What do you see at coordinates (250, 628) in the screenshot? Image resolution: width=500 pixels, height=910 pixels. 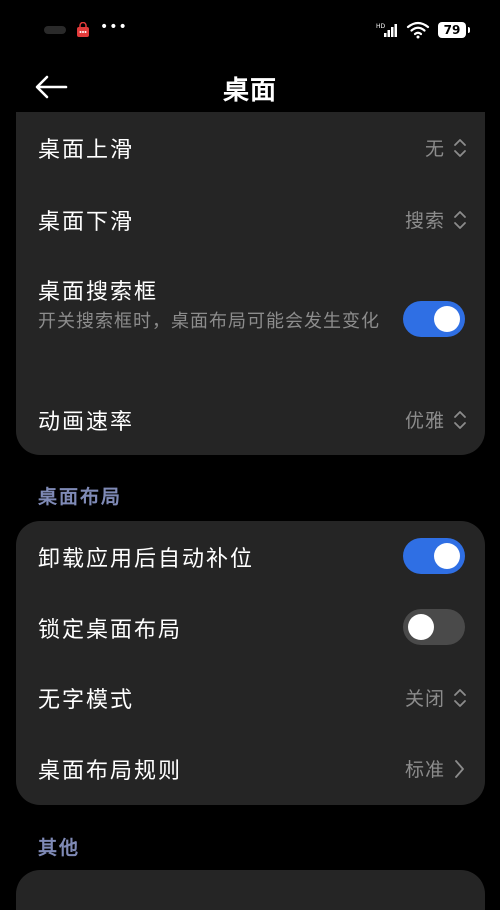 I see `lock-layout-row: 锁定桌面布局` at bounding box center [250, 628].